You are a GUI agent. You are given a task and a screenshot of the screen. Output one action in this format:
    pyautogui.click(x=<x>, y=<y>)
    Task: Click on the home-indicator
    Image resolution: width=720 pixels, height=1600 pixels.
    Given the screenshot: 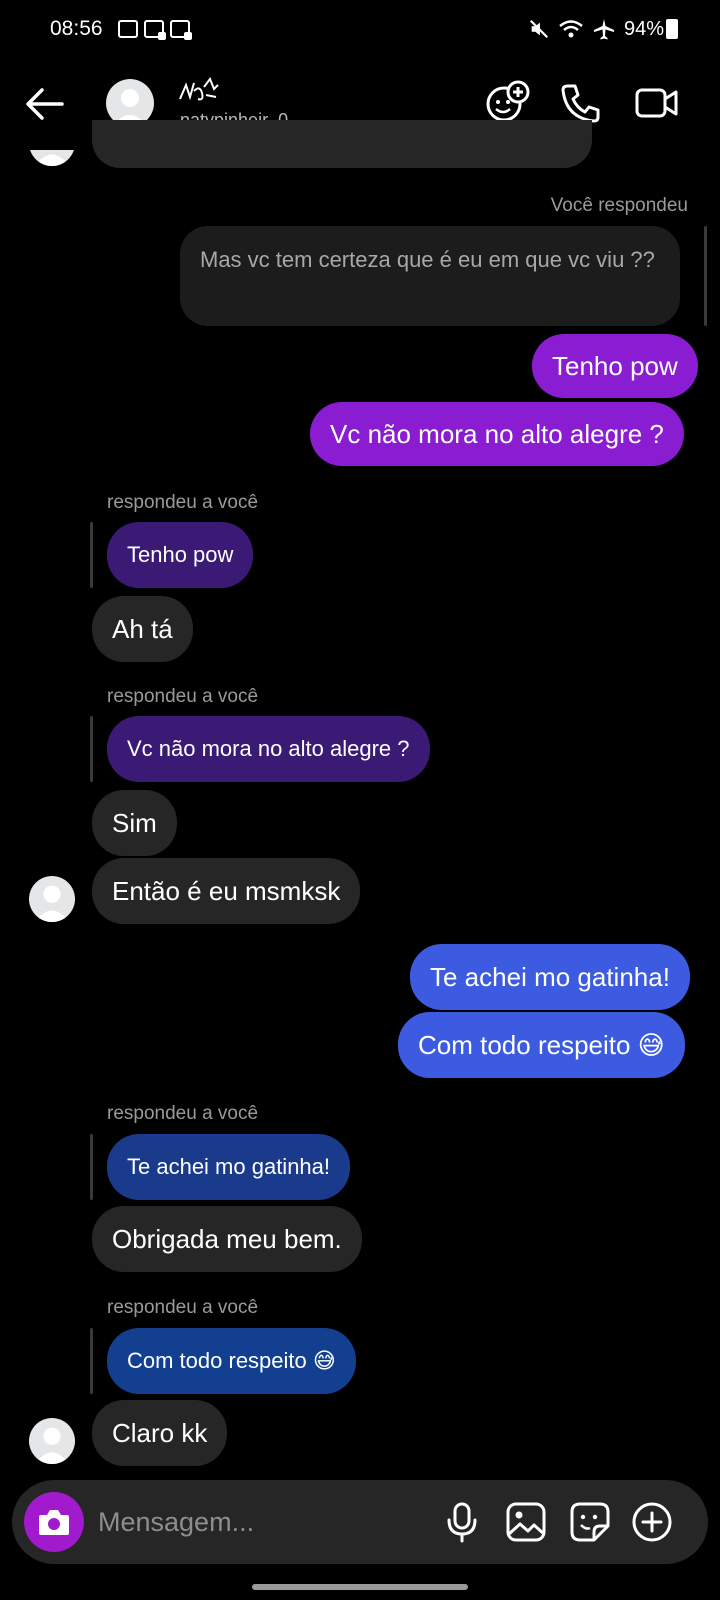 What is the action you would take?
    pyautogui.click(x=360, y=1587)
    